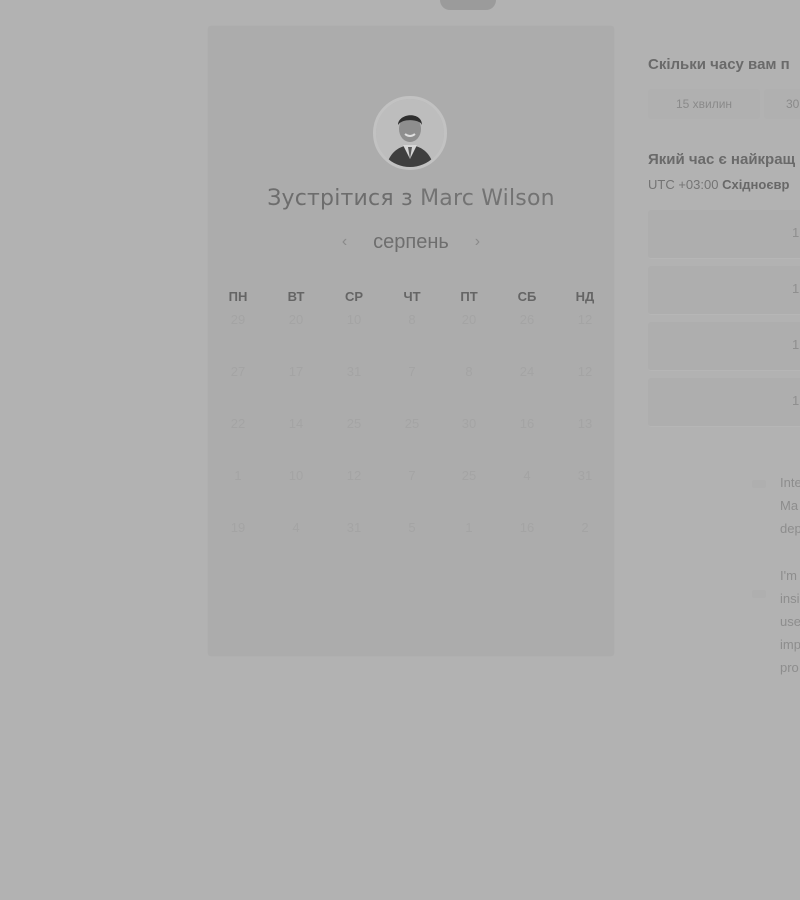 The width and height of the screenshot is (800, 900). Describe the element at coordinates (683, 184) in the screenshot. I see `timezone-offset: UTC +03:00` at that location.